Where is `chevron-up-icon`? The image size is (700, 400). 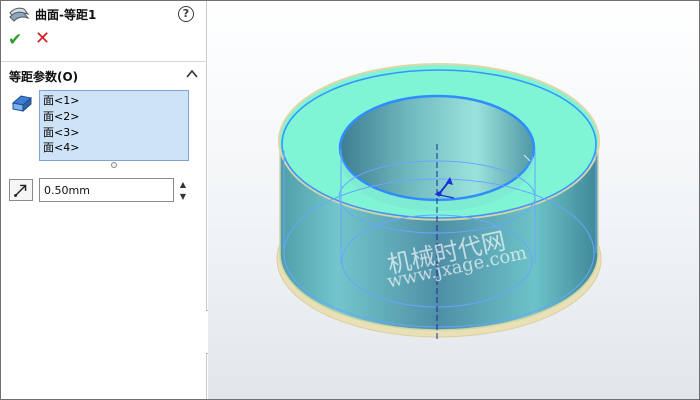 chevron-up-icon is located at coordinates (192, 74).